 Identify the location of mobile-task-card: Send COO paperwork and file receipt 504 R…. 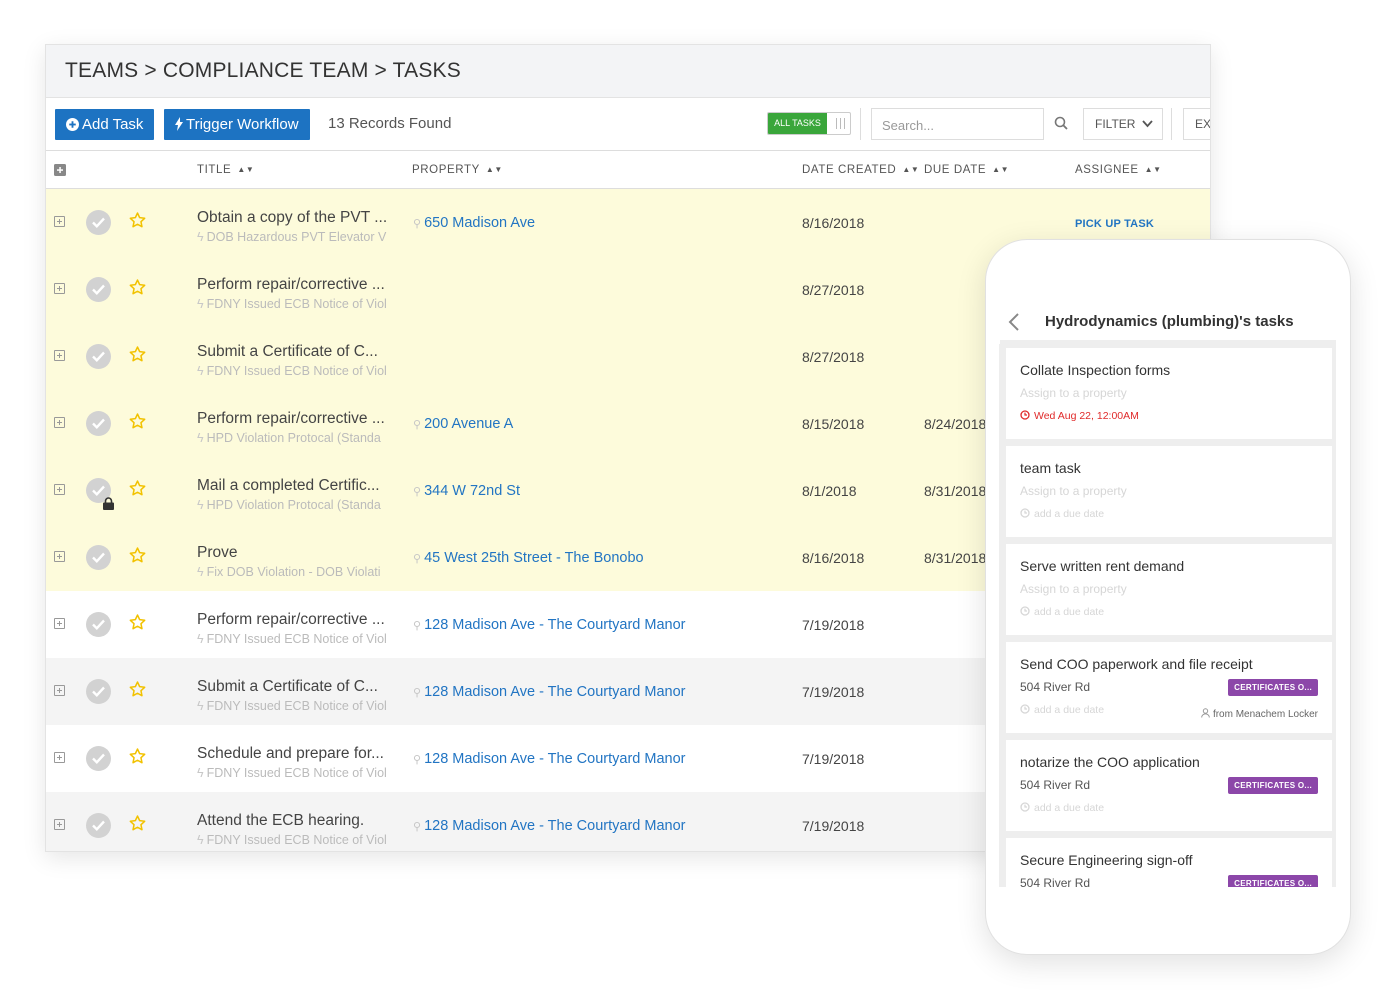
(1169, 687).